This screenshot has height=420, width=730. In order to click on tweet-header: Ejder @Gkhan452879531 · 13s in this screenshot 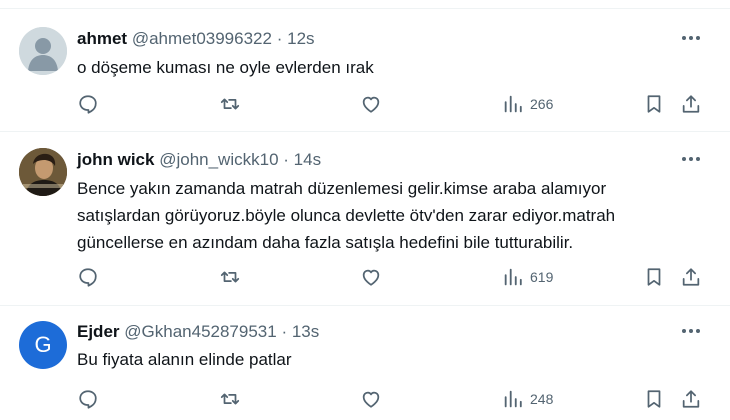, I will do `click(198, 332)`.